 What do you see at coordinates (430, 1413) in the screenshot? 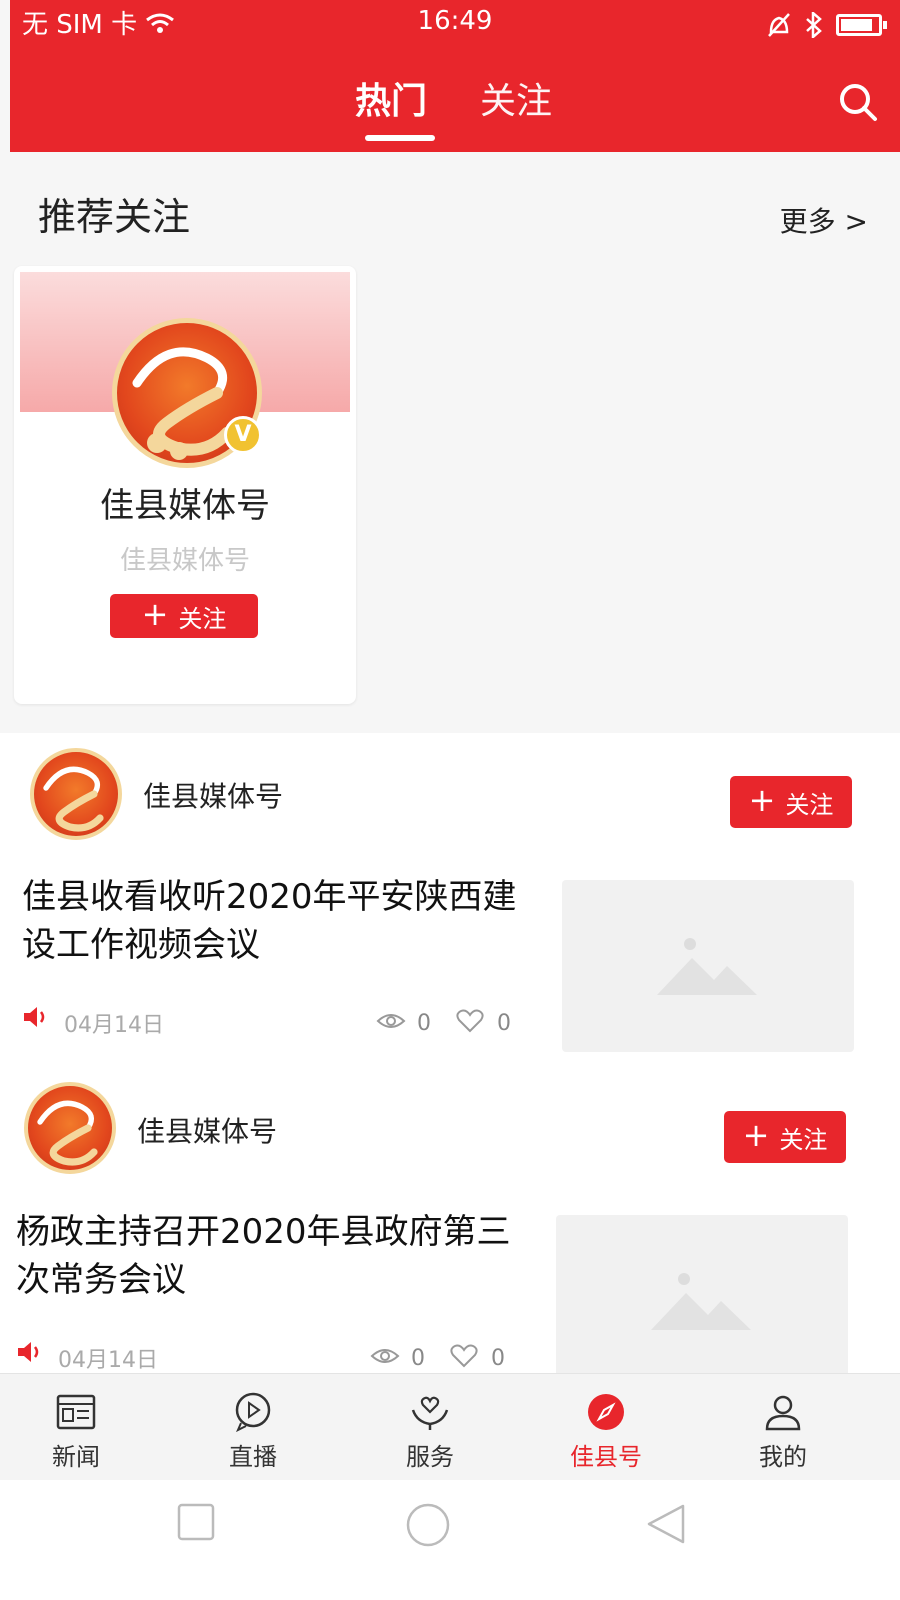
I see `service-icon` at bounding box center [430, 1413].